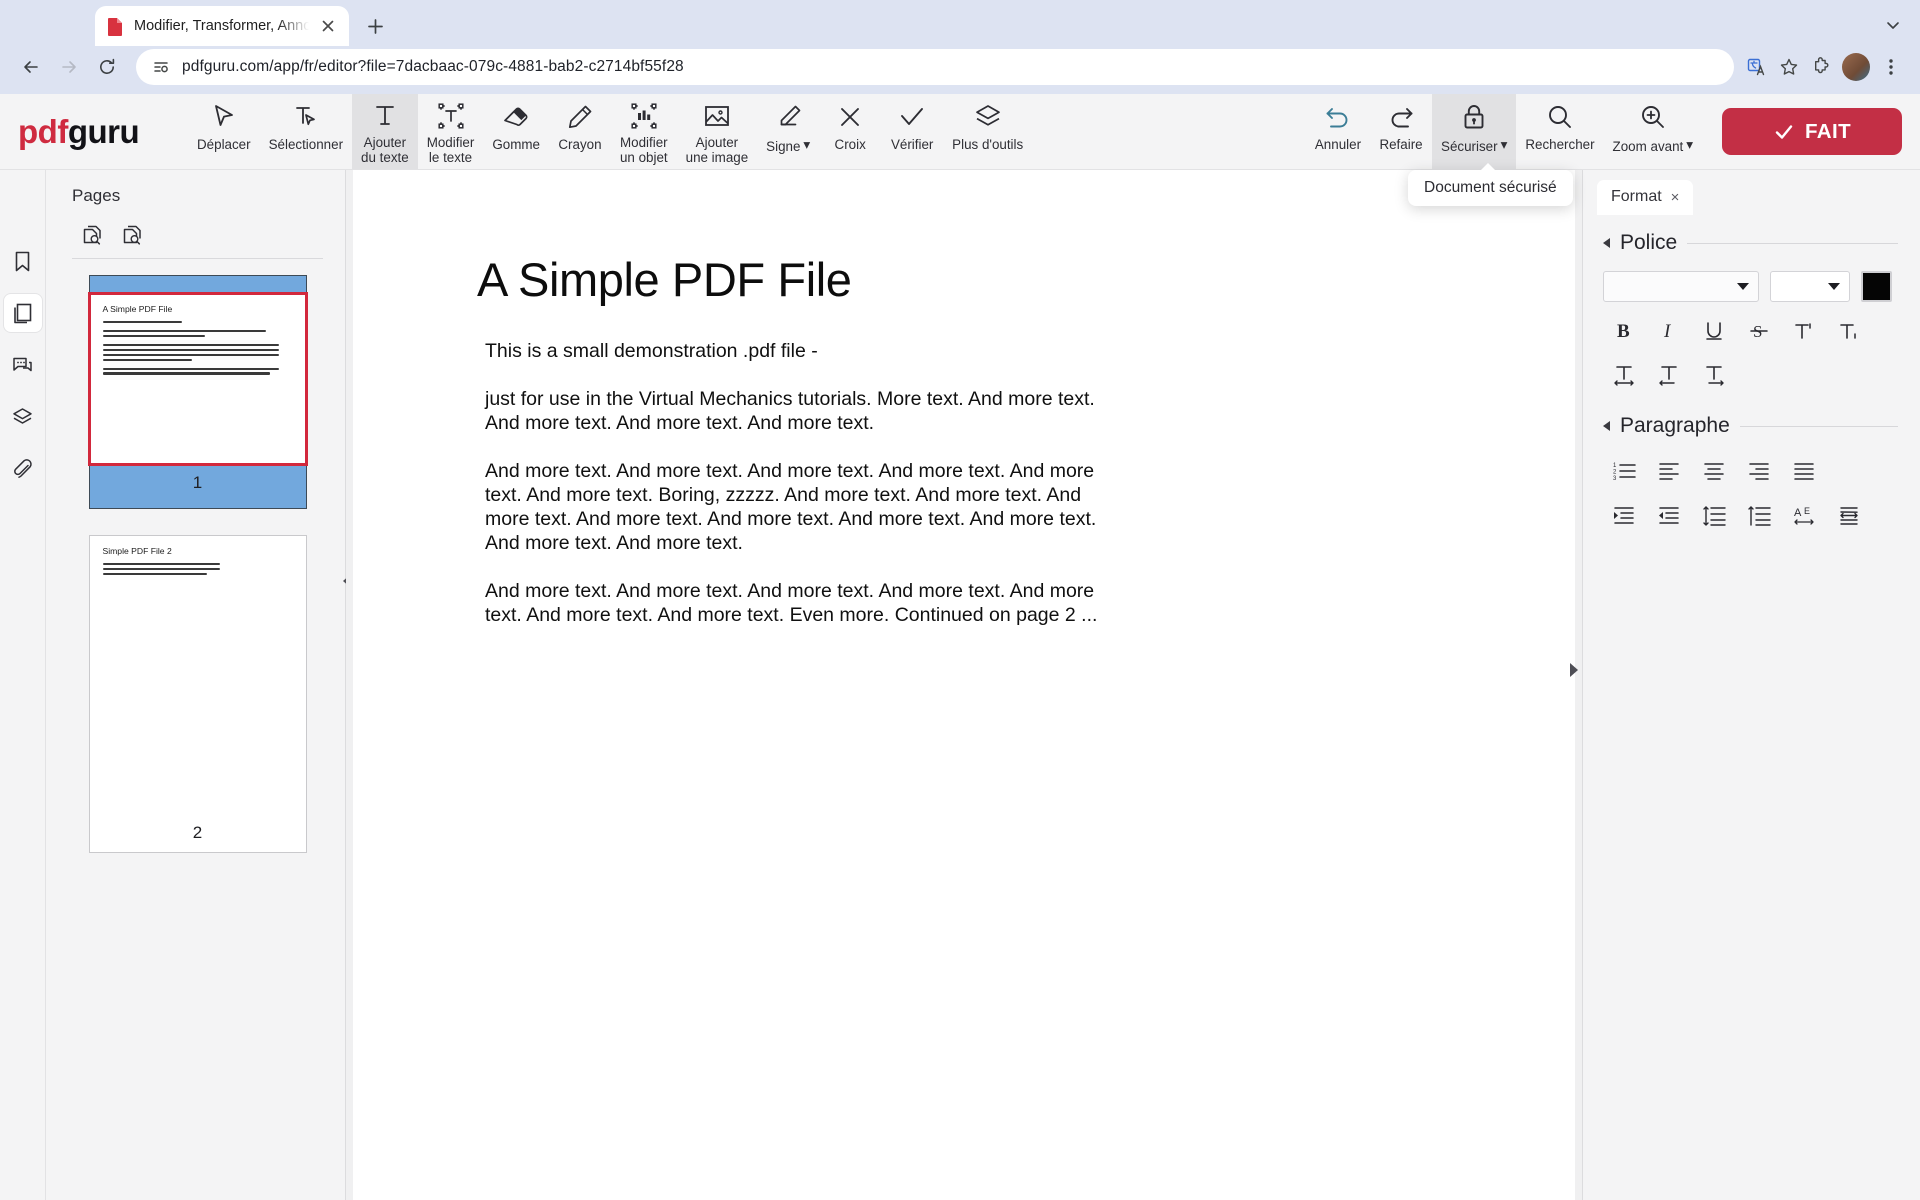 This screenshot has width=1920, height=1200. I want to click on app-logo: pdfguru, so click(94, 131).